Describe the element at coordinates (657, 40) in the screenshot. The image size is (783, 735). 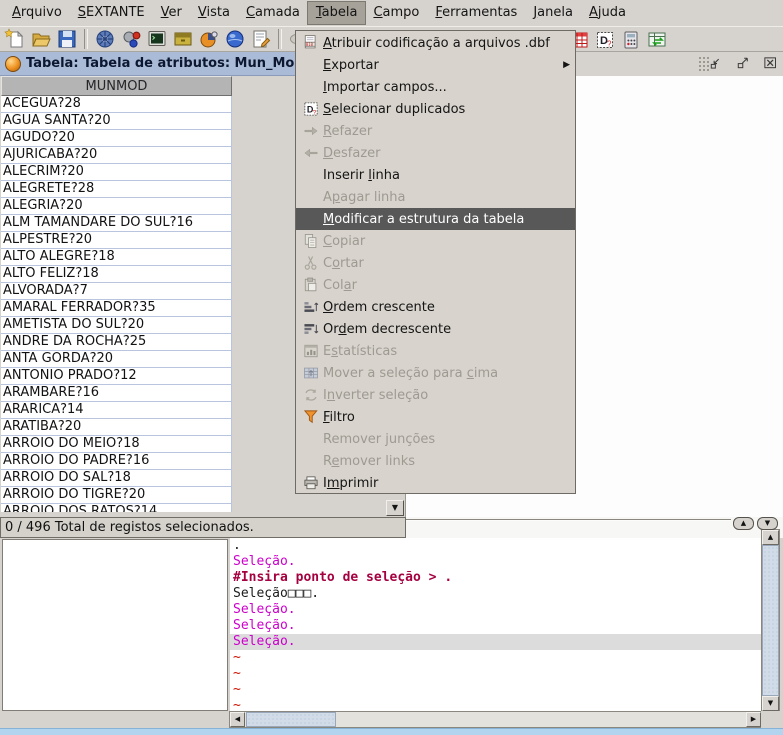
I see `table-refresh-icon` at that location.